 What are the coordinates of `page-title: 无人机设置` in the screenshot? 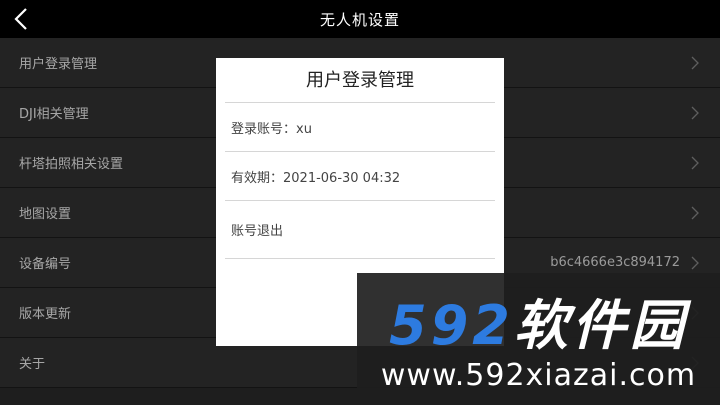 It's located at (359, 19).